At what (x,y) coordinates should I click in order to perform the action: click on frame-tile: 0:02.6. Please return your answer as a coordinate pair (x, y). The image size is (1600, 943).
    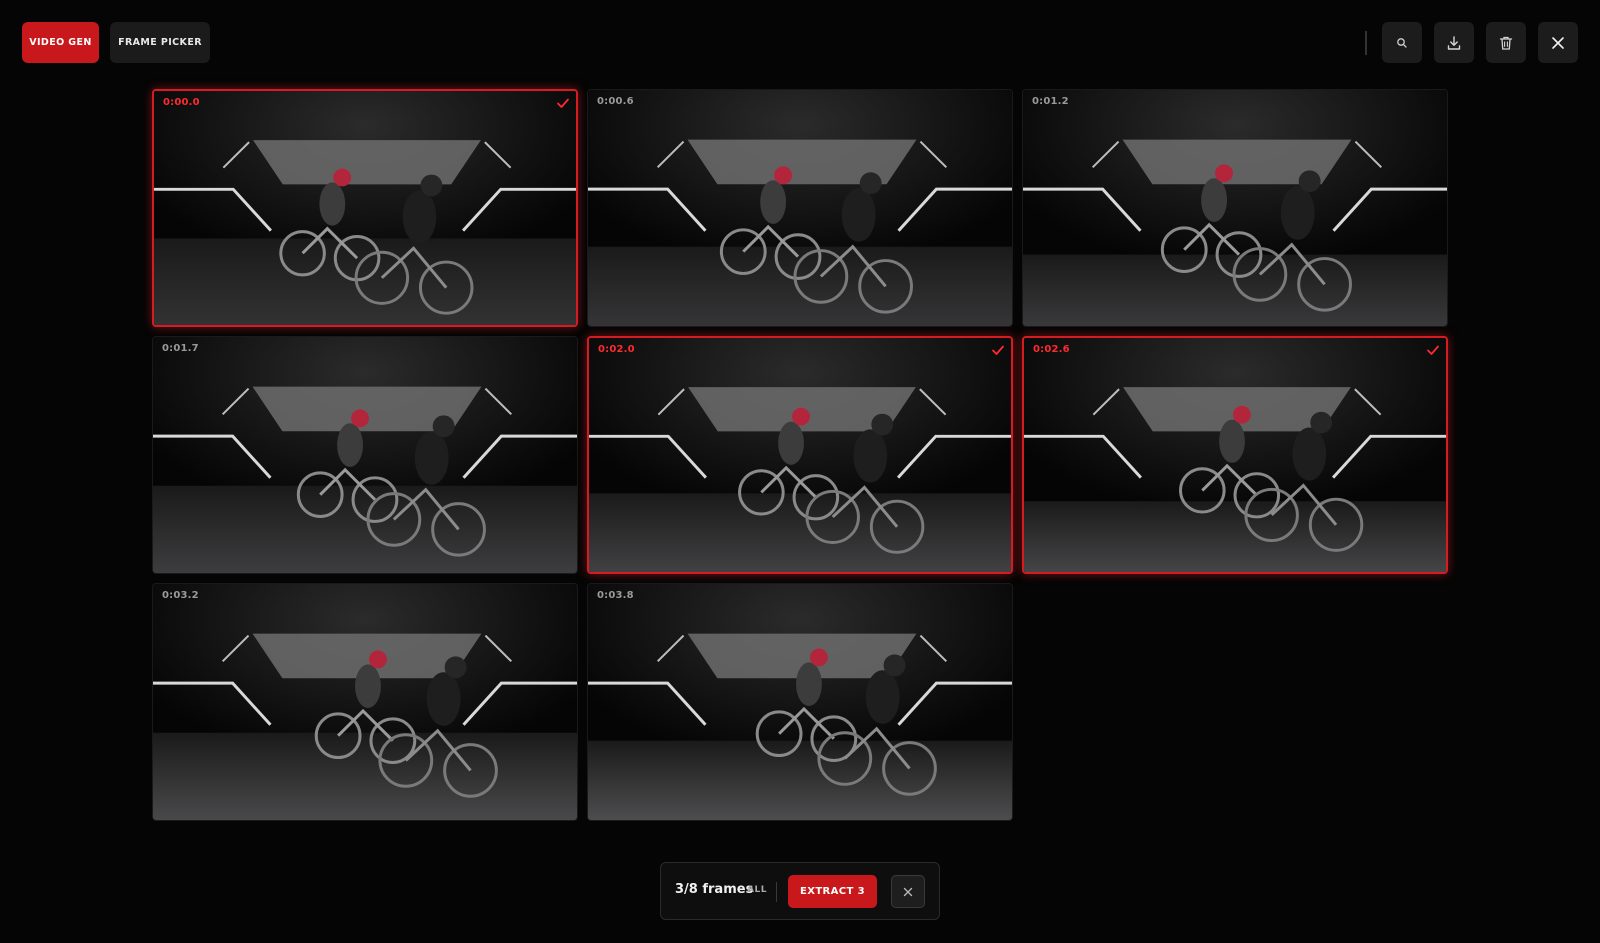
    Looking at the image, I should click on (1235, 455).